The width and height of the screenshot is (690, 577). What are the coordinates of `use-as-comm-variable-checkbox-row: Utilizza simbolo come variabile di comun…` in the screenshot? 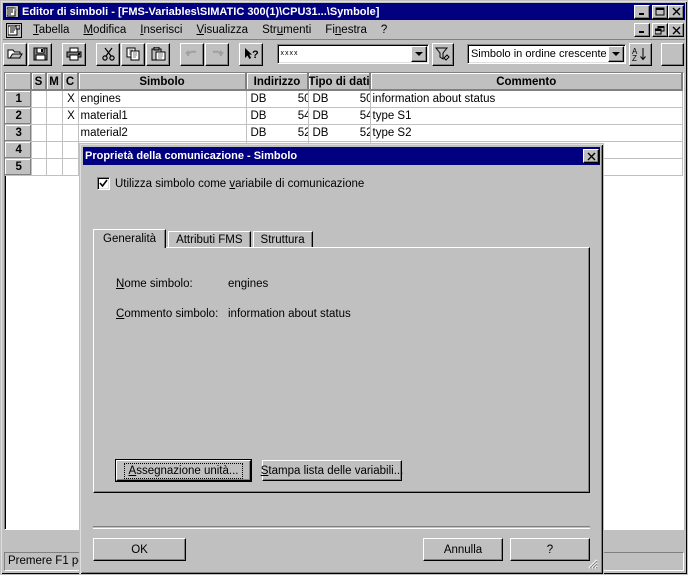 It's located at (348, 183).